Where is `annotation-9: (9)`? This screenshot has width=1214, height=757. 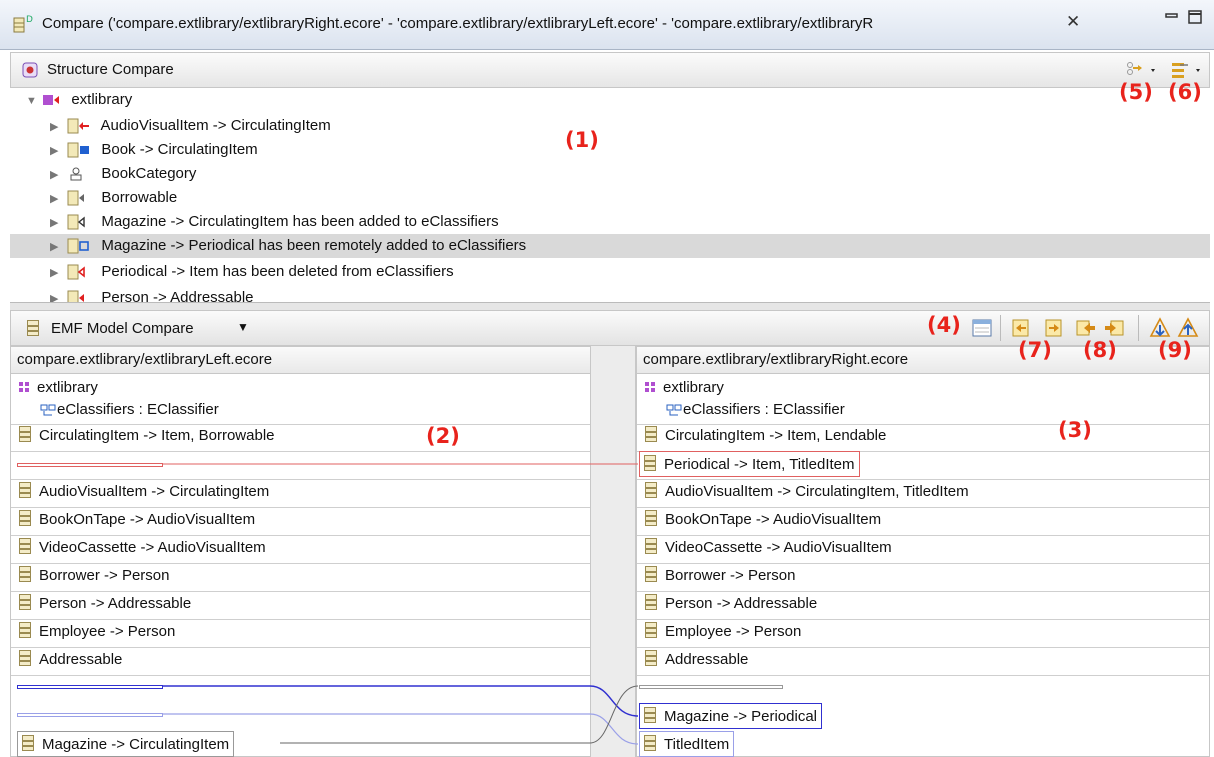
annotation-9: (9) is located at coordinates (1175, 350).